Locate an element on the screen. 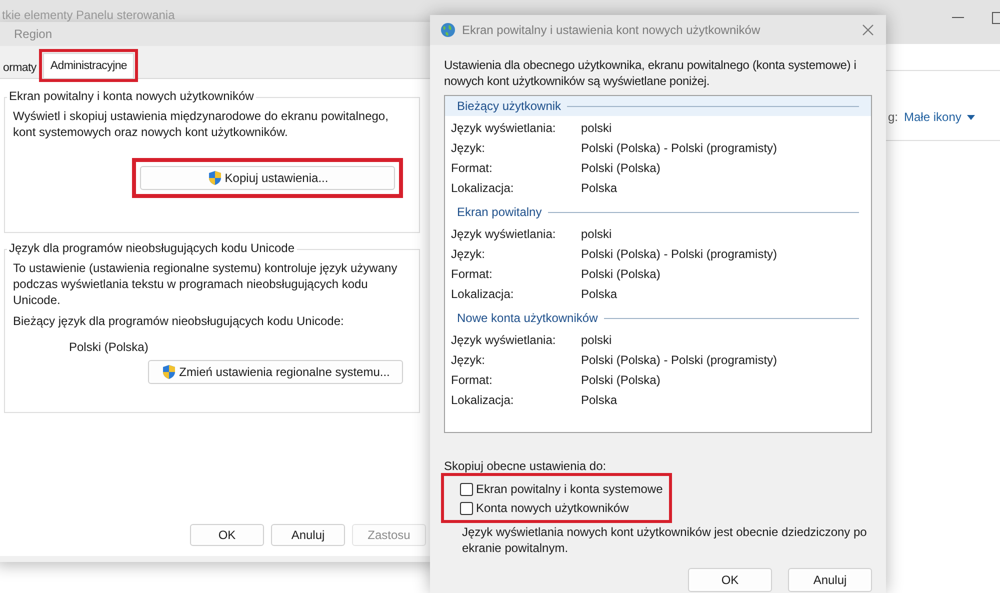  copy-label: Skopiuj obecne ustawienia do: is located at coordinates (526, 466).